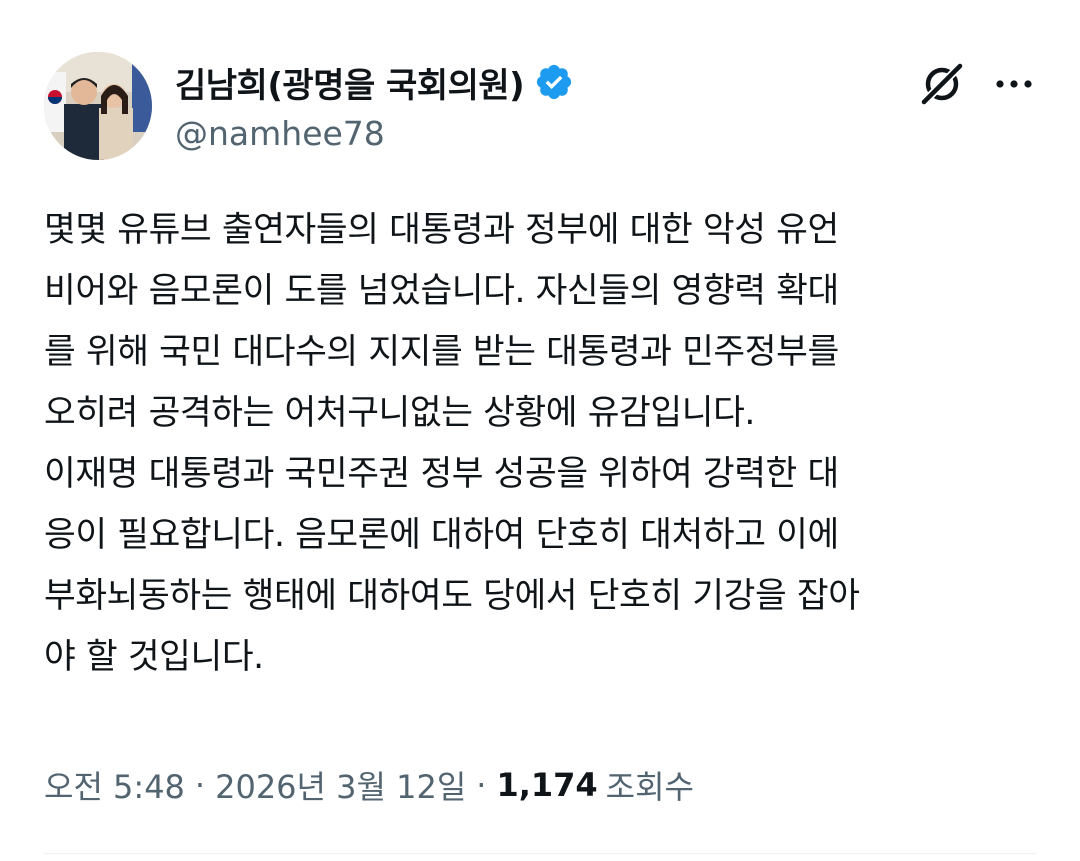 Image resolution: width=1080 pixels, height=861 pixels. Describe the element at coordinates (554, 82) in the screenshot. I see `verified-badge-icon` at that location.